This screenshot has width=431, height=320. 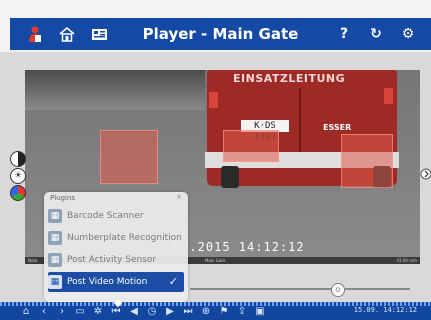 I want to click on chevron-right-icon: ›, so click(x=62, y=312).